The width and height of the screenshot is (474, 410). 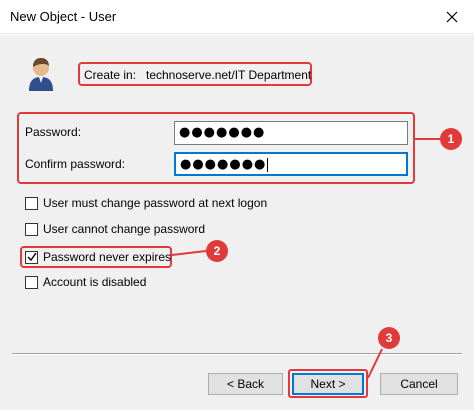 What do you see at coordinates (107, 257) in the screenshot?
I see `option-label: Password never expires` at bounding box center [107, 257].